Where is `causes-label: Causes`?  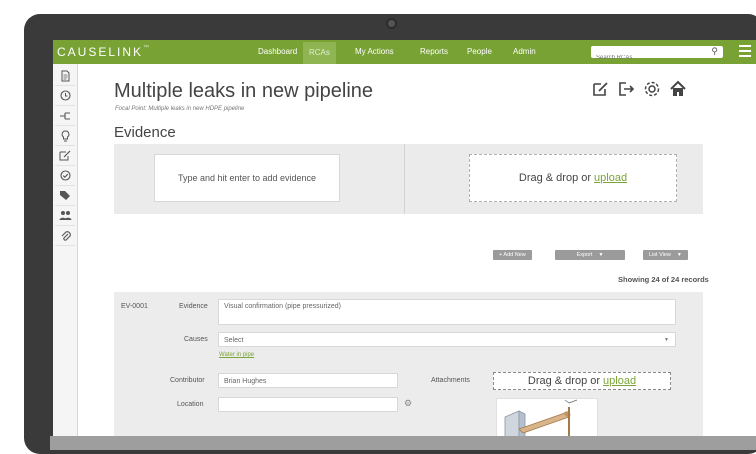 causes-label: Causes is located at coordinates (196, 339).